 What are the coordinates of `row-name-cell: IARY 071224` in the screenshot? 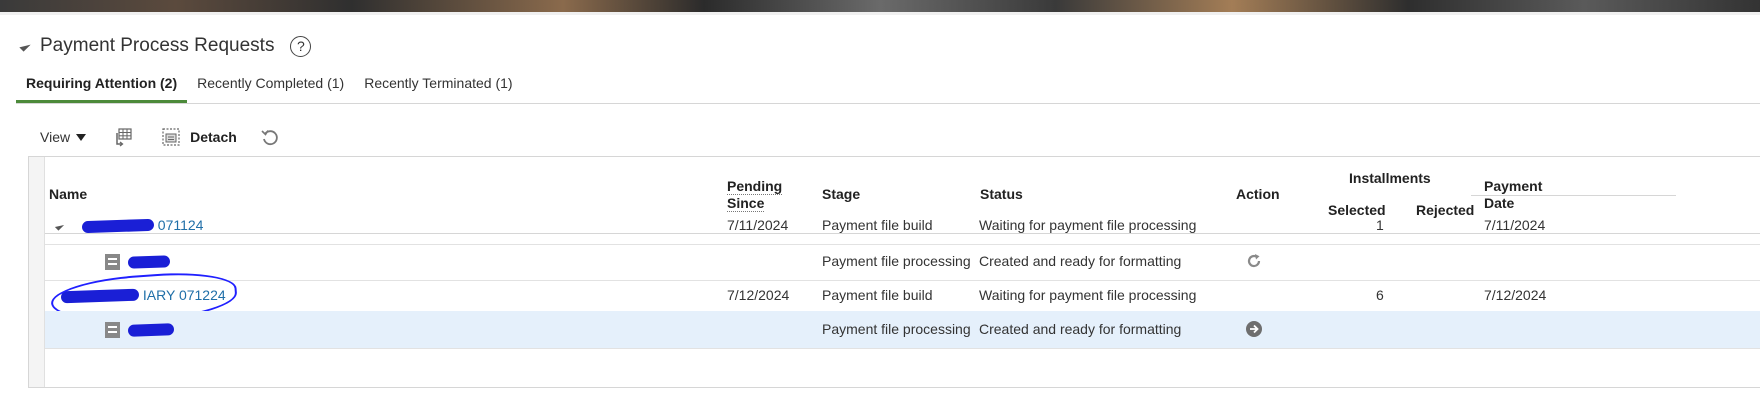 It's located at (144, 298).